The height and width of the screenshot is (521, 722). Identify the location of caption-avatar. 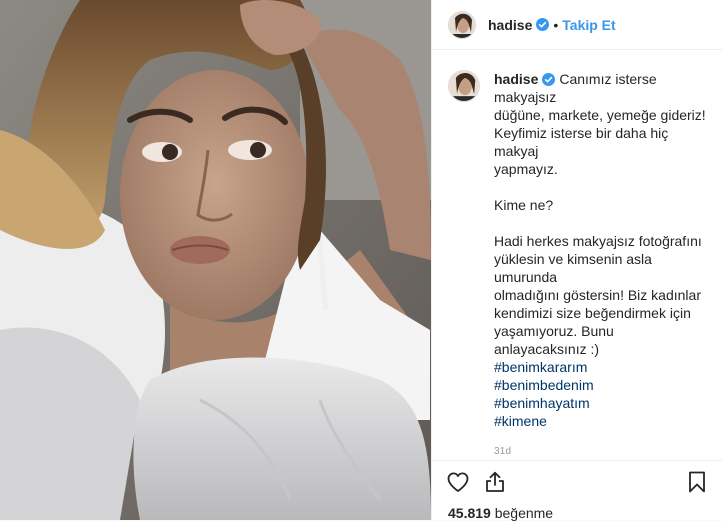
(464, 86).